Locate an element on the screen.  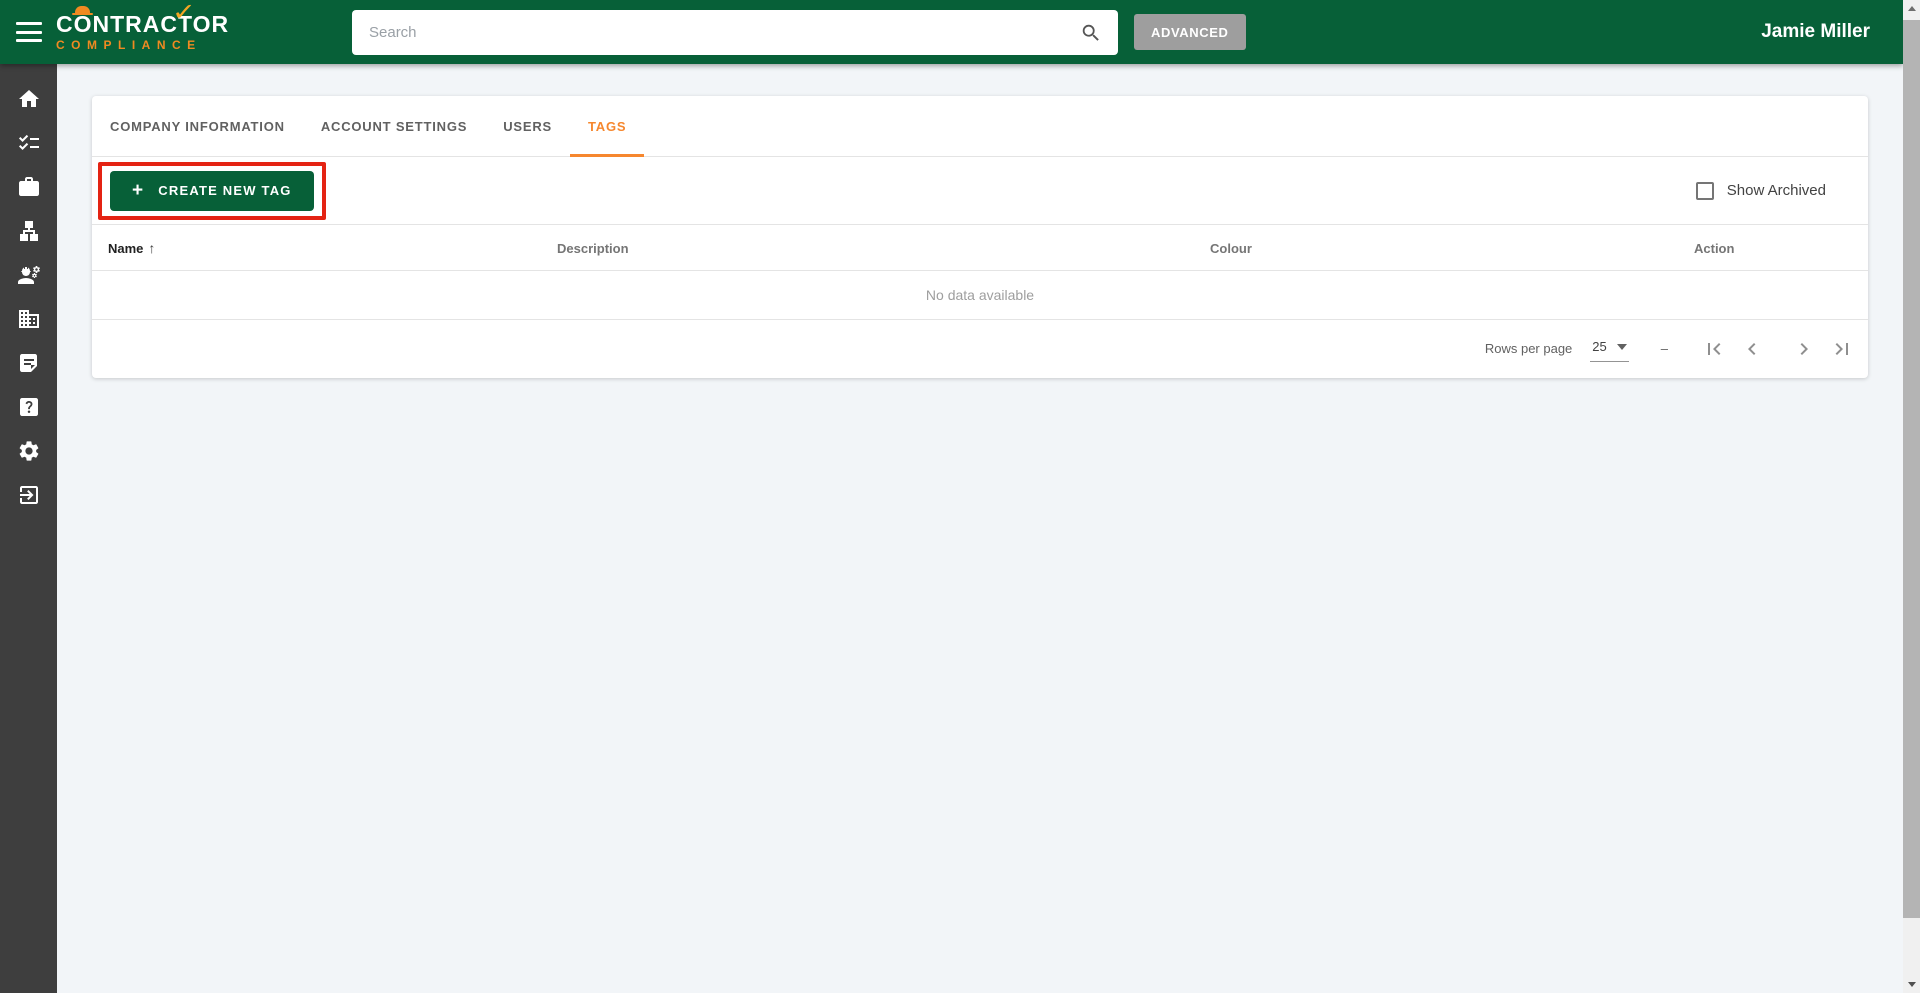
briefcase-icon is located at coordinates (28, 186).